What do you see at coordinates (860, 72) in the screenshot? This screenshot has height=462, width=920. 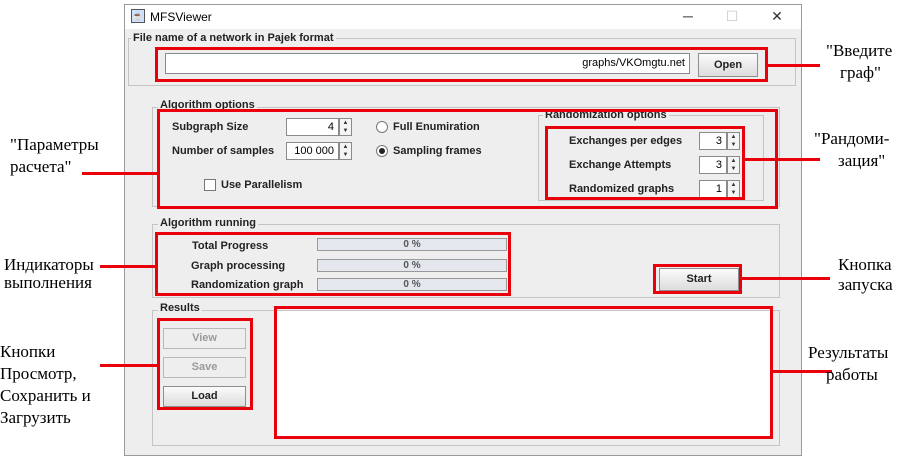 I see `annotation-graph-input-2: граф"` at bounding box center [860, 72].